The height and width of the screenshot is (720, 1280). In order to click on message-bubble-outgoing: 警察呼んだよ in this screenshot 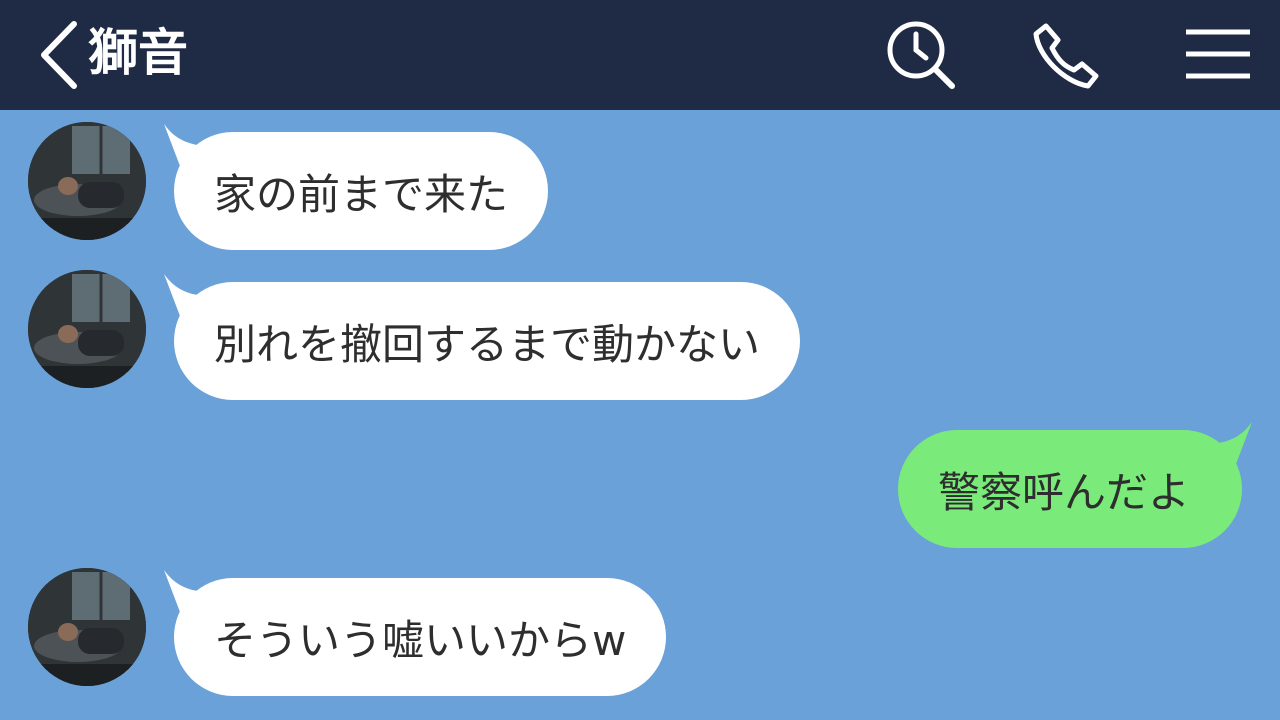, I will do `click(1070, 489)`.